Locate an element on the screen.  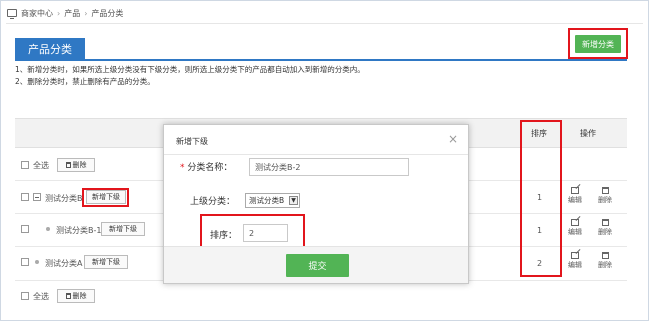
parent-category-label: 上级分类： is located at coordinates (213, 202).